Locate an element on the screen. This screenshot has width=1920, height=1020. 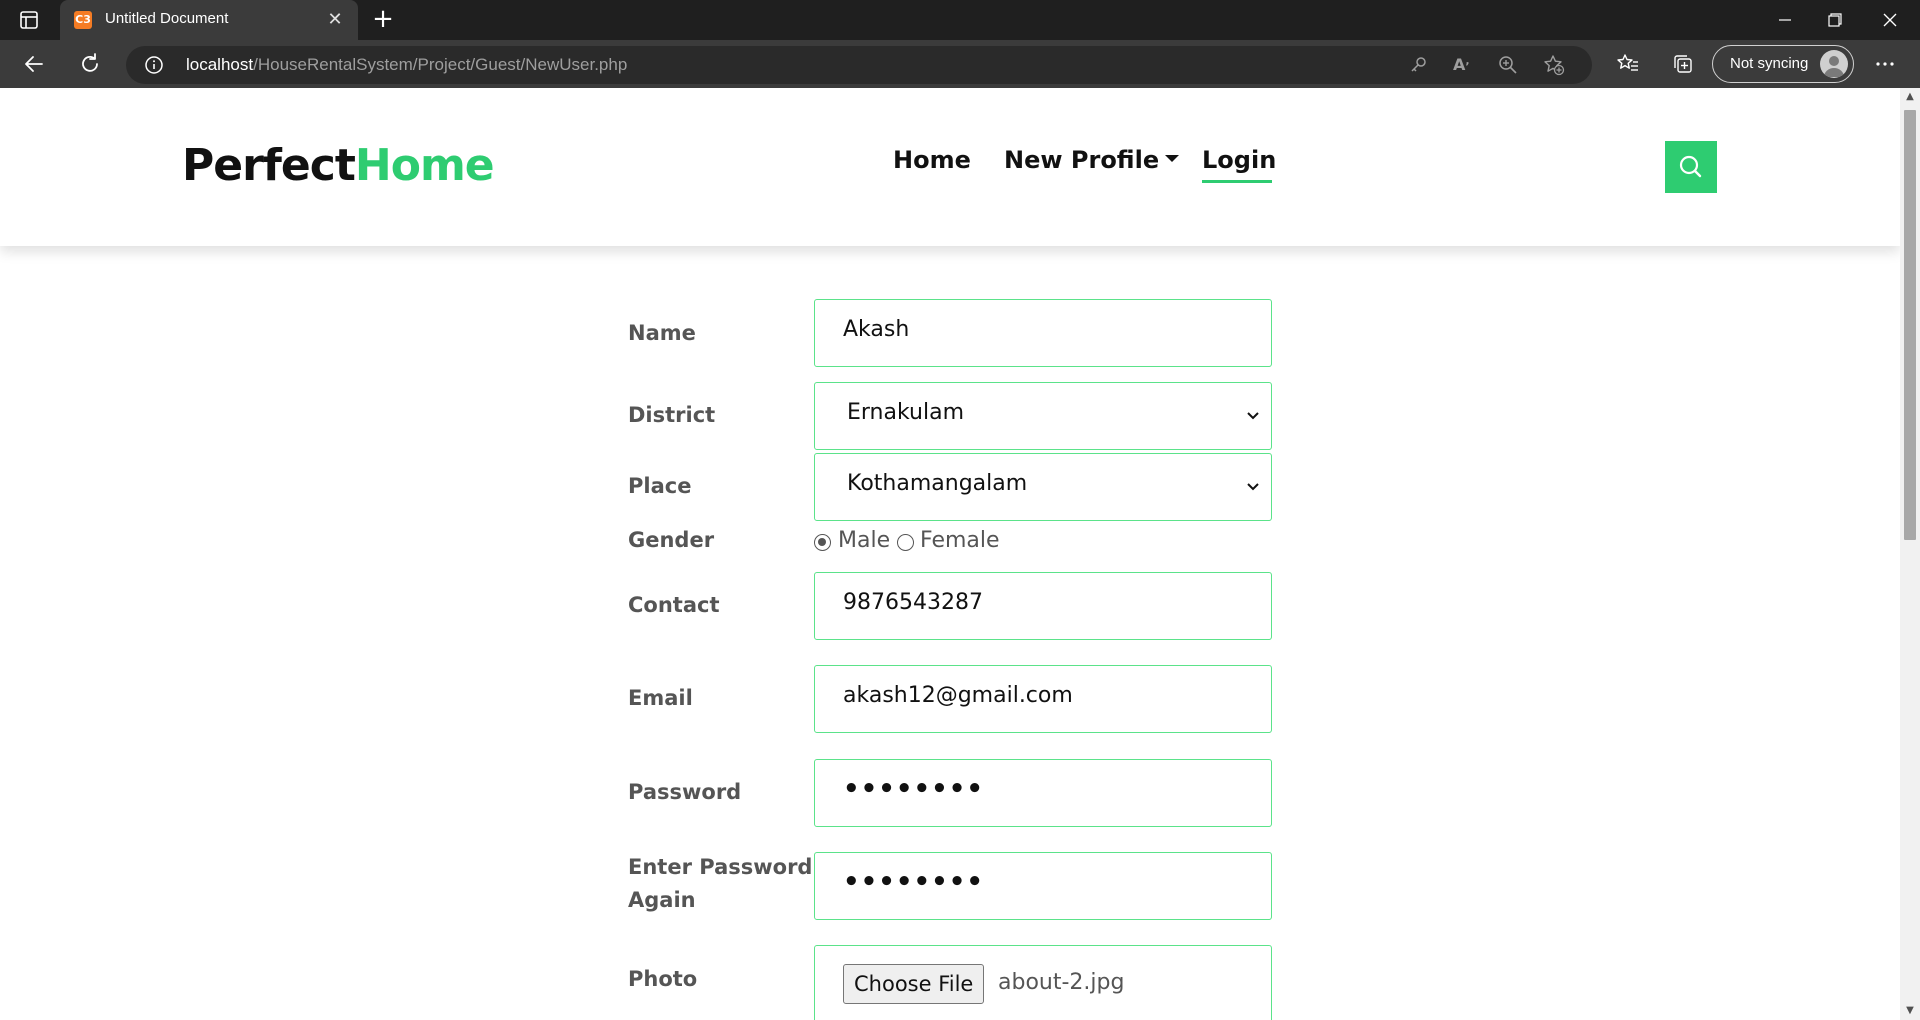
contact-input: 9876543287 is located at coordinates (1043, 606).